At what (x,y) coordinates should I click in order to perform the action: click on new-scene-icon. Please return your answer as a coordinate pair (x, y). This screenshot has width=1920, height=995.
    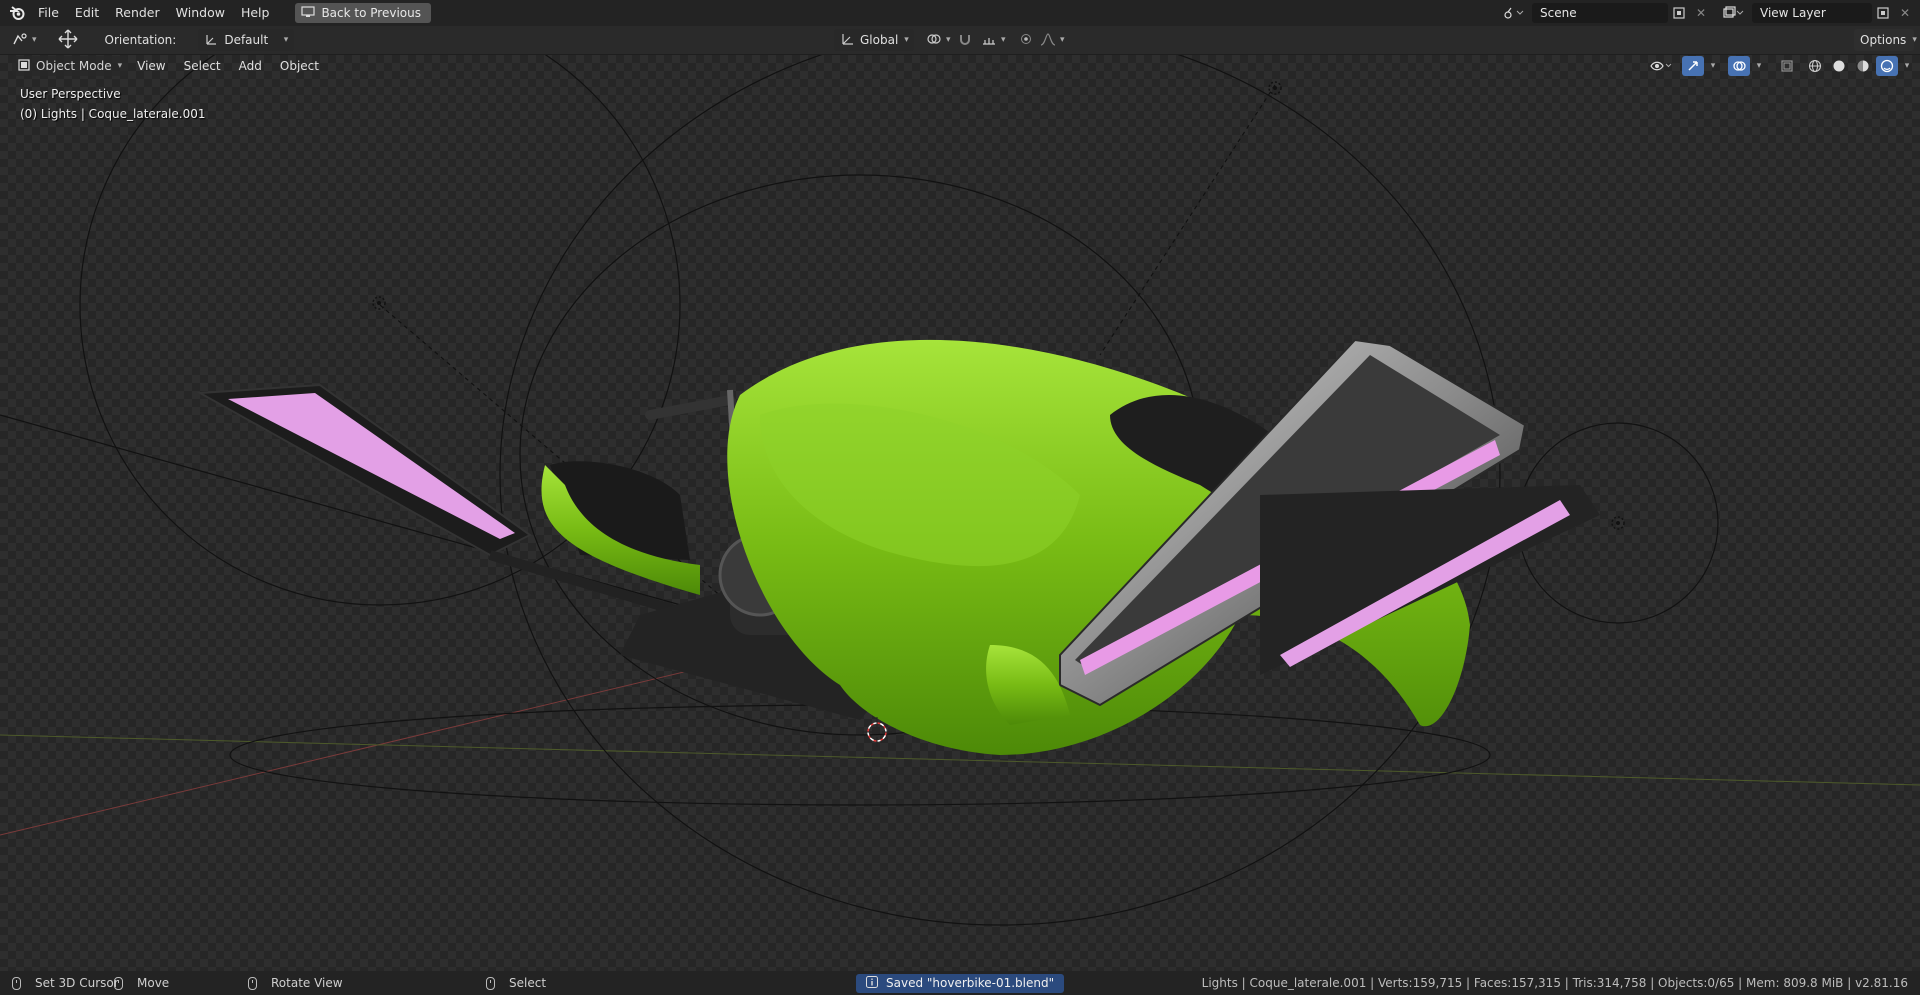
    Looking at the image, I should click on (1679, 13).